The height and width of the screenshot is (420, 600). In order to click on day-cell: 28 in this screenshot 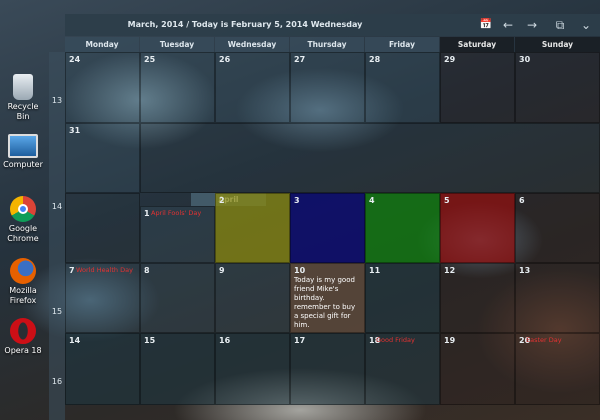, I will do `click(402, 87)`.